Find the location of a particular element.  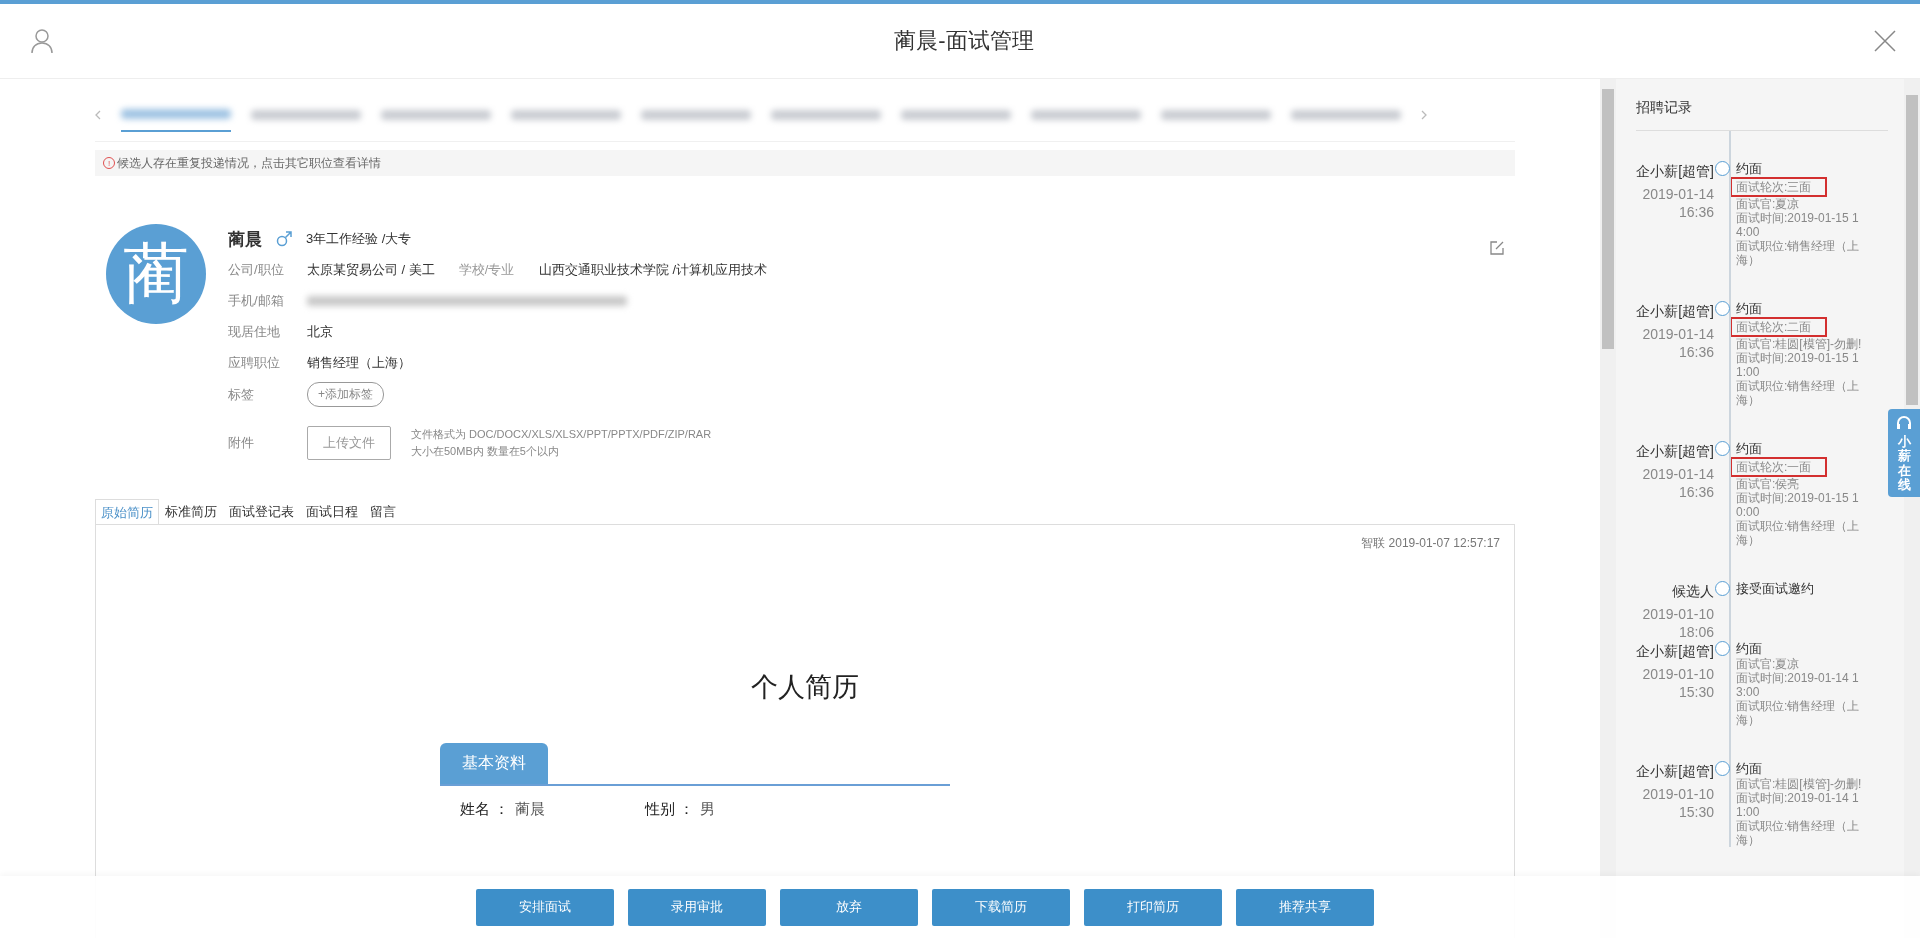

field-value: 男 is located at coordinates (708, 808).